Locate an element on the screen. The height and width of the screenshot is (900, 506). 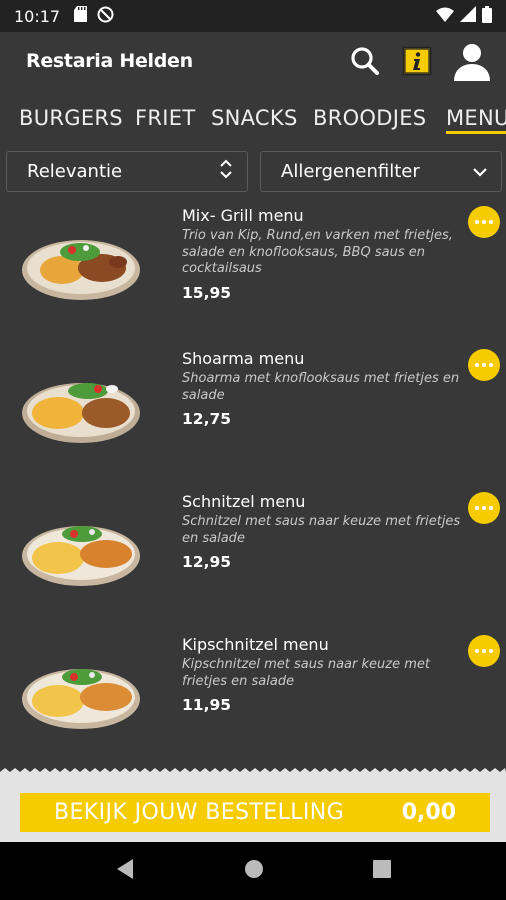
do-not-disturb-icon is located at coordinates (105, 16).